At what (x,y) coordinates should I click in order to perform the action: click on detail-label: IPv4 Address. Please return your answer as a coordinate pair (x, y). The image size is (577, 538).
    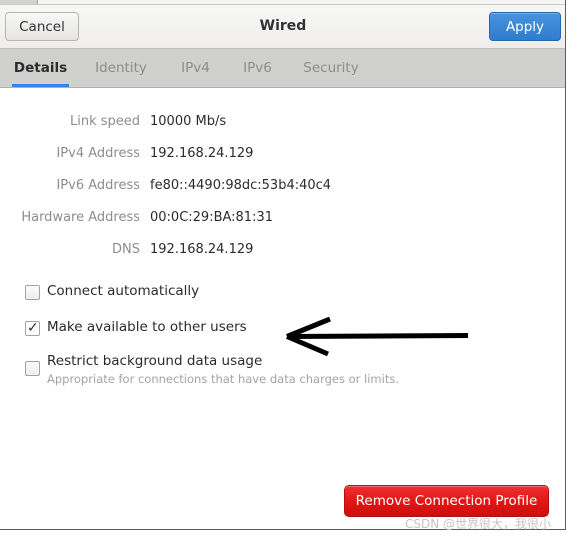
    Looking at the image, I should click on (98, 153).